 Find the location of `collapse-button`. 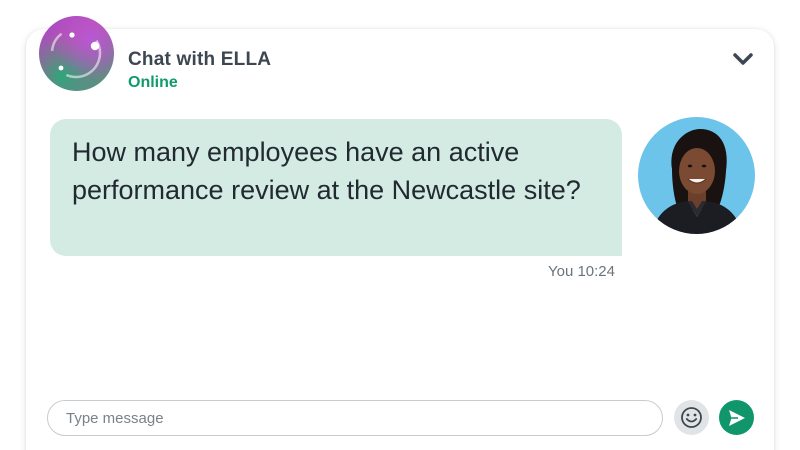

collapse-button is located at coordinates (743, 59).